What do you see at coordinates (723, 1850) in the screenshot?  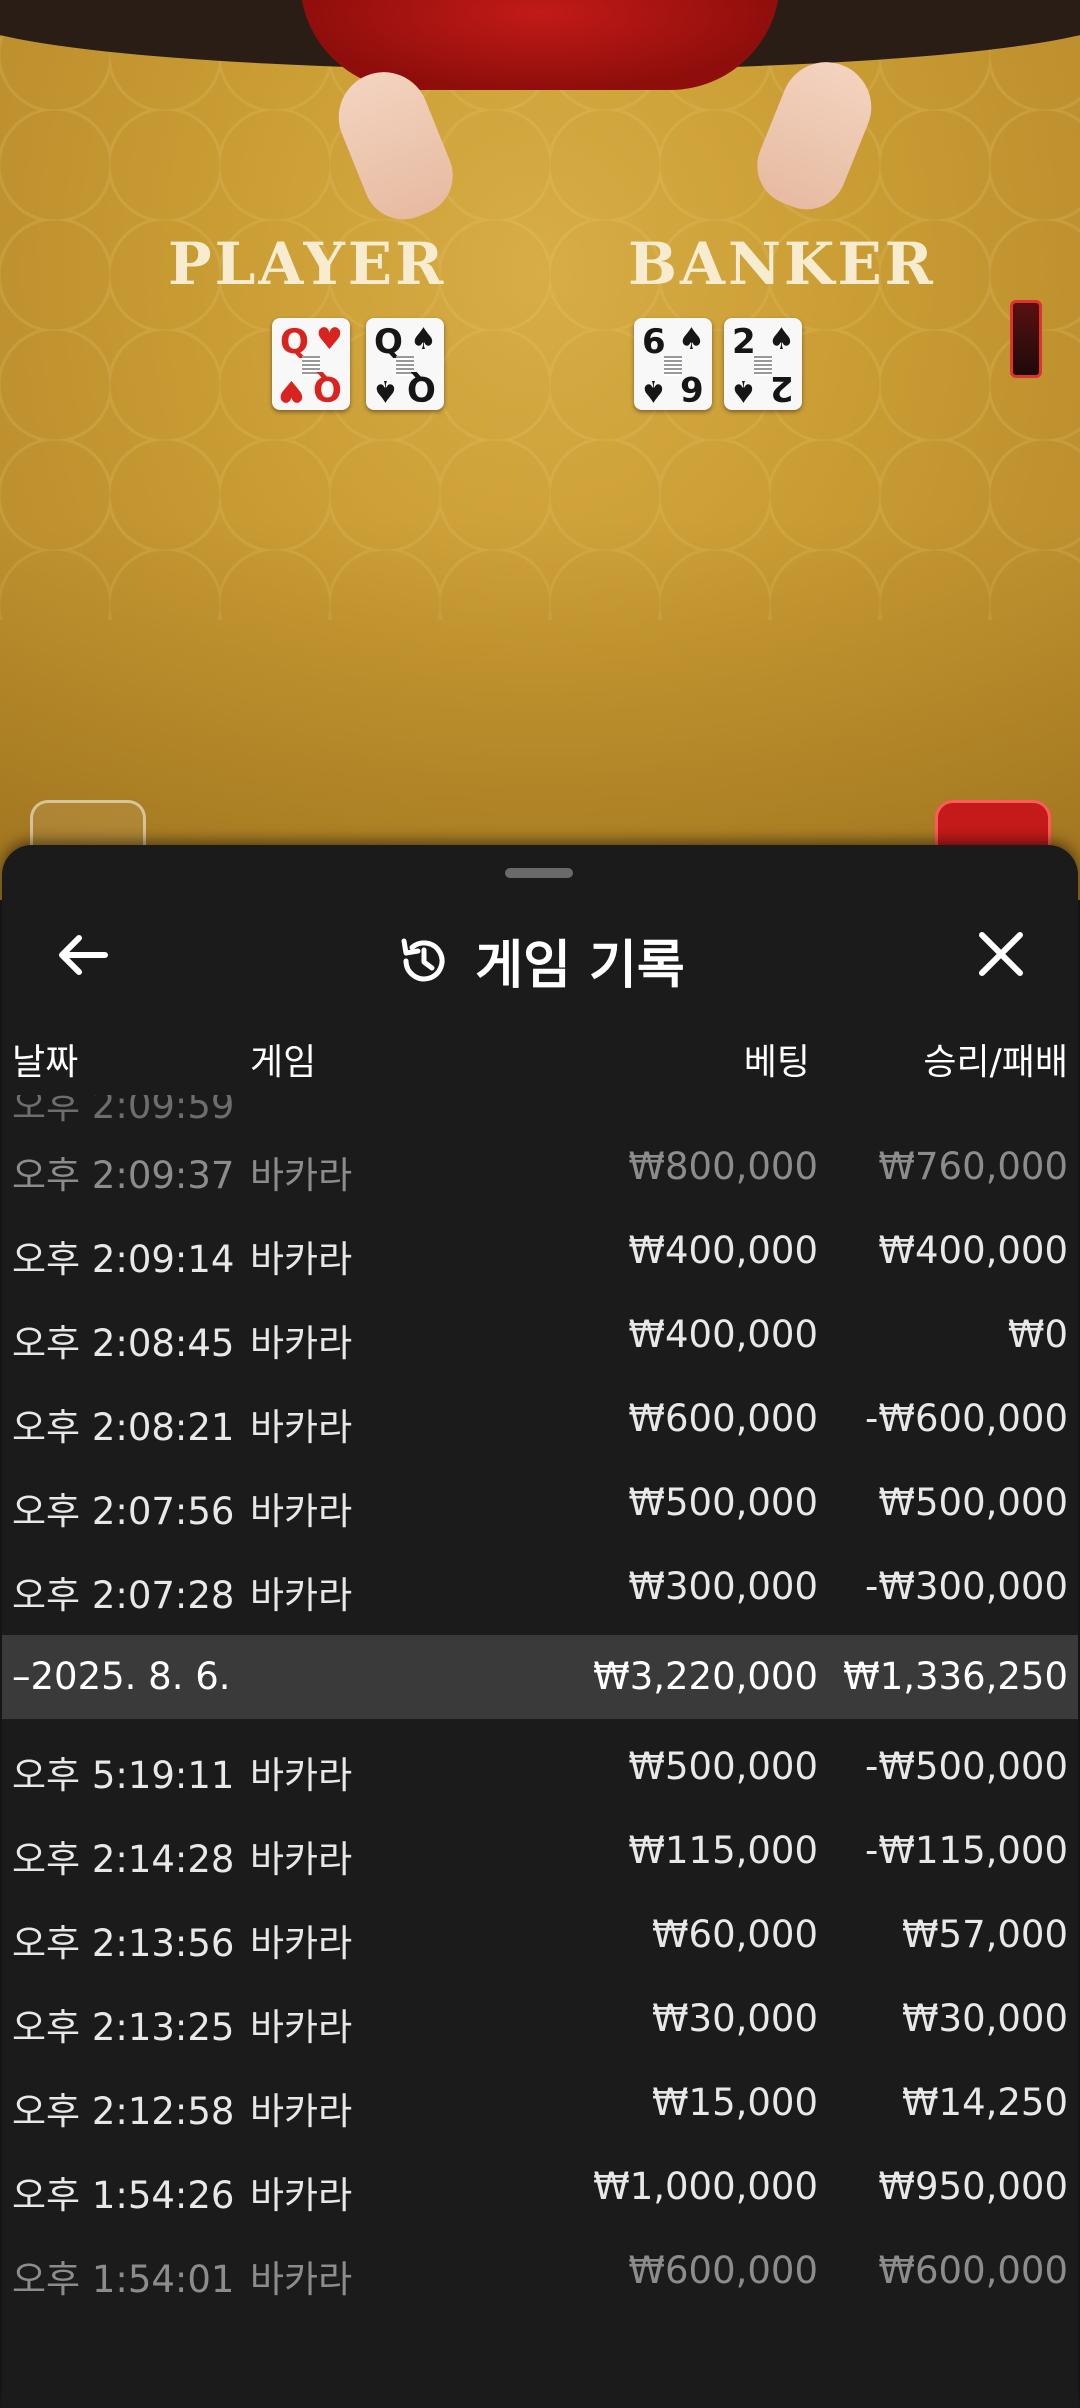 I see `row-bet: ₩115,000` at bounding box center [723, 1850].